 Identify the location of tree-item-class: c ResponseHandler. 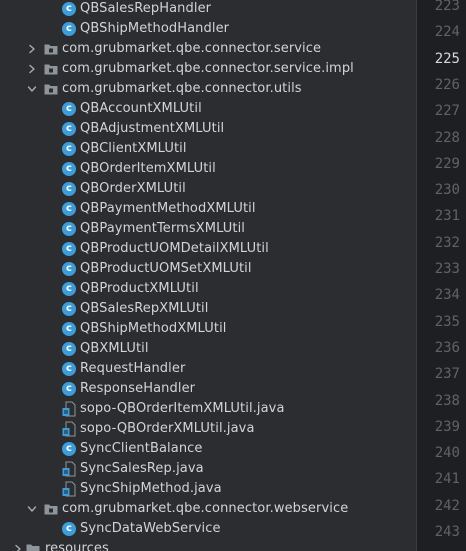
(208, 389).